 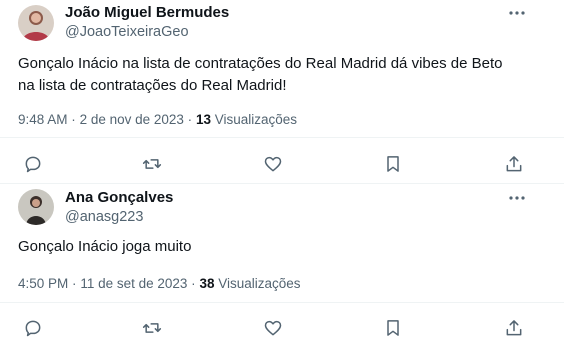 What do you see at coordinates (203, 119) in the screenshot?
I see `views-count: 13` at bounding box center [203, 119].